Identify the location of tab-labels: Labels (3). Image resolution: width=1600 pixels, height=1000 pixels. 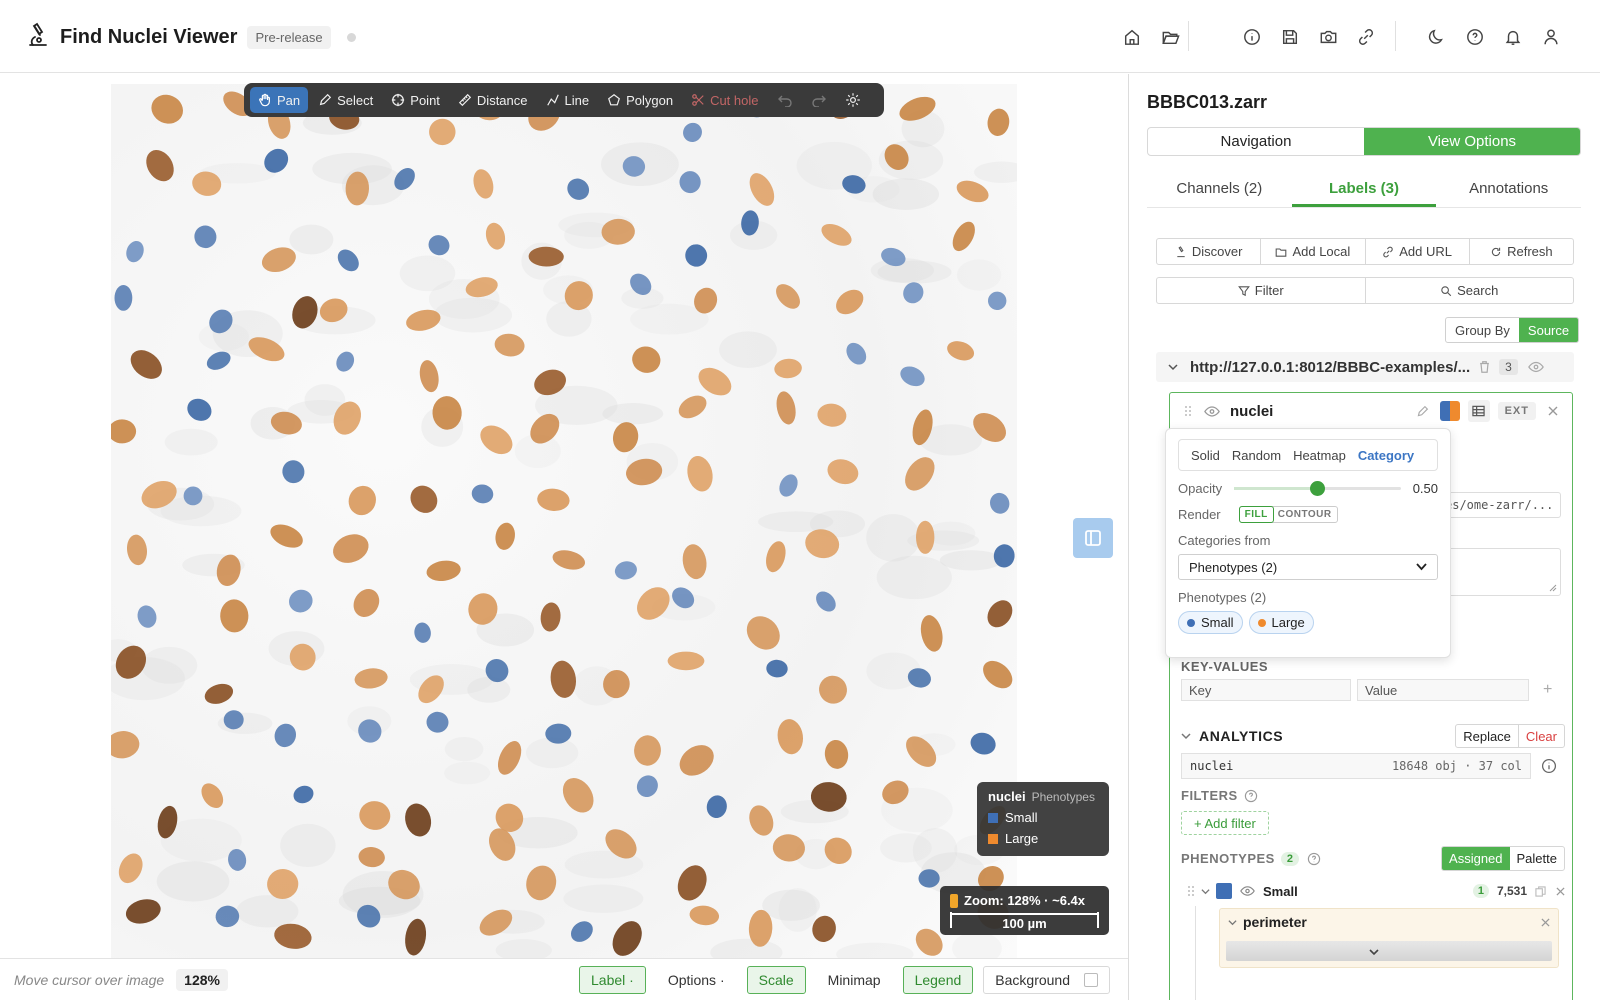
(1364, 190).